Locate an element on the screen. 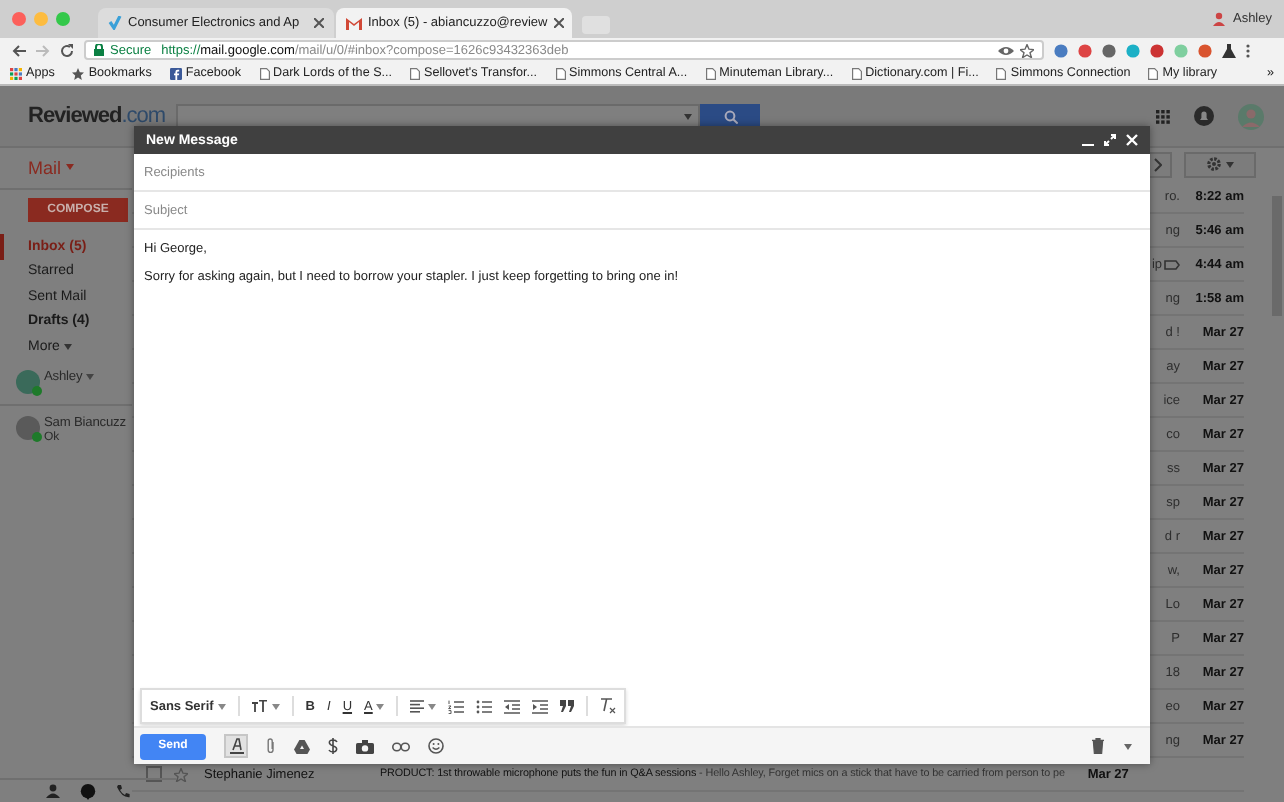  numbered-list-icon is located at coordinates (456, 706).